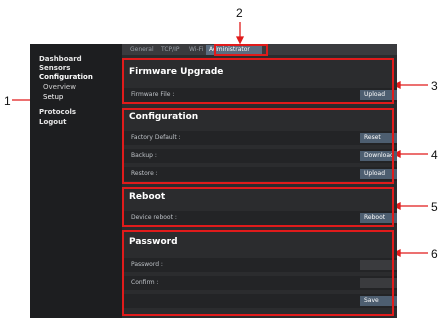 The image size is (438, 318). I want to click on sidebar-item-setup: Setup, so click(53, 97).